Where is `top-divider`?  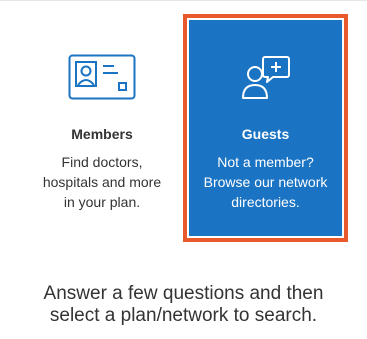
top-divider is located at coordinates (183, 0).